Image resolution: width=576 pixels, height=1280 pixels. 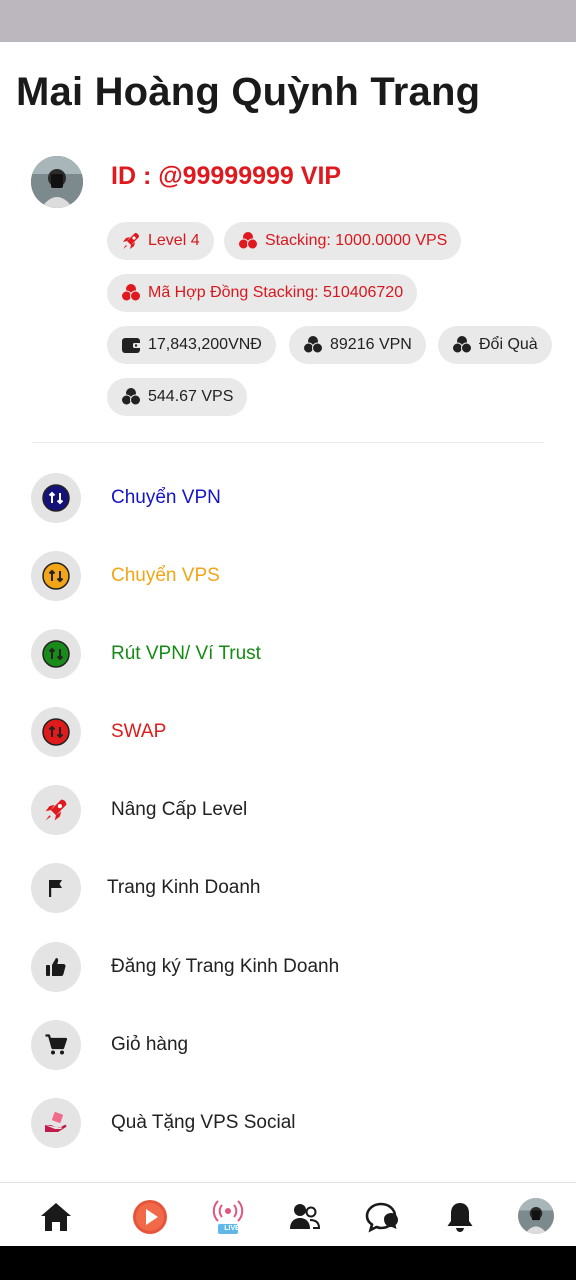 What do you see at coordinates (225, 966) in the screenshot?
I see `menu-label: Đăng ký Trang Kinh Doanh` at bounding box center [225, 966].